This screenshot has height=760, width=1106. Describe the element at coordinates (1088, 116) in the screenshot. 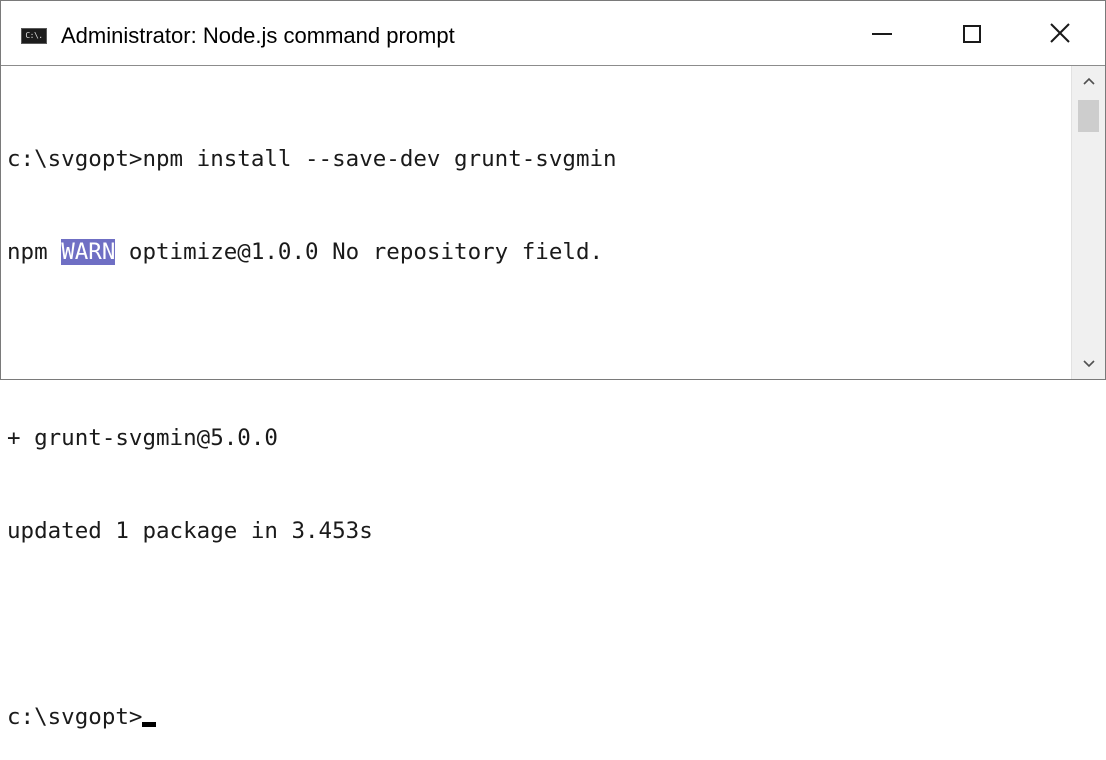

I see `scrollbar-thumb` at that location.